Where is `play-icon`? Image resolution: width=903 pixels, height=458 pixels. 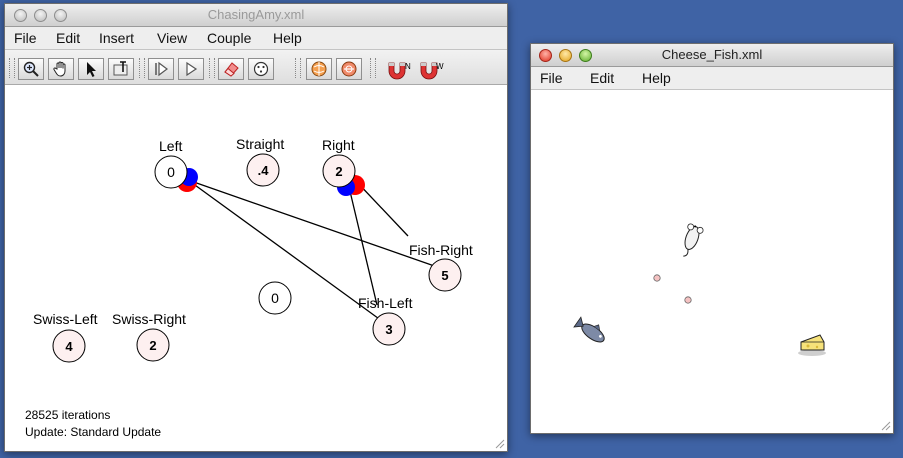 play-icon is located at coordinates (192, 69).